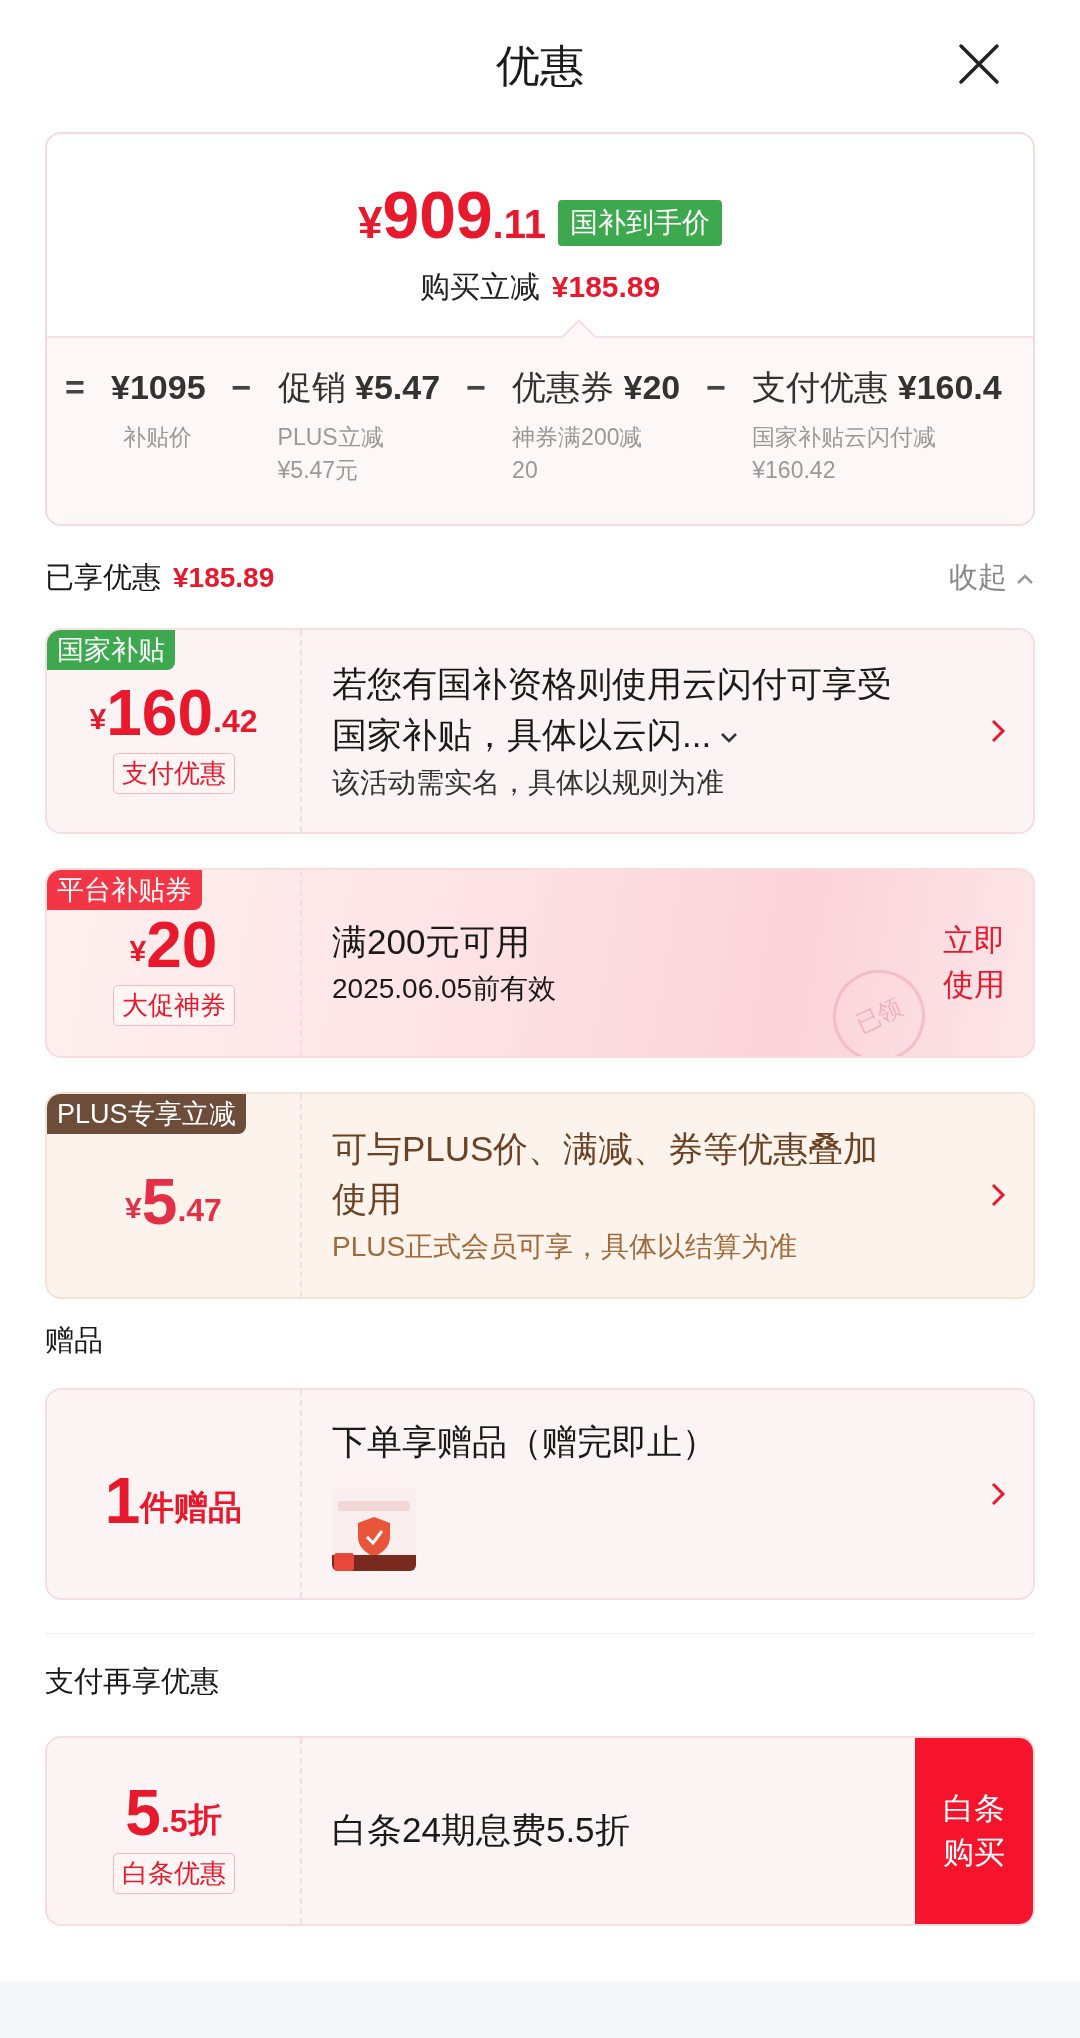 The image size is (1080, 2038). What do you see at coordinates (173, 945) in the screenshot?
I see `offer-amount: ¥20` at bounding box center [173, 945].